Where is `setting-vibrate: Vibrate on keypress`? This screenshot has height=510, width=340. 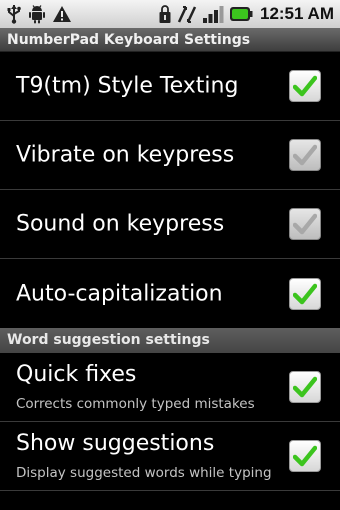 setting-vibrate: Vibrate on keypress is located at coordinates (170, 155).